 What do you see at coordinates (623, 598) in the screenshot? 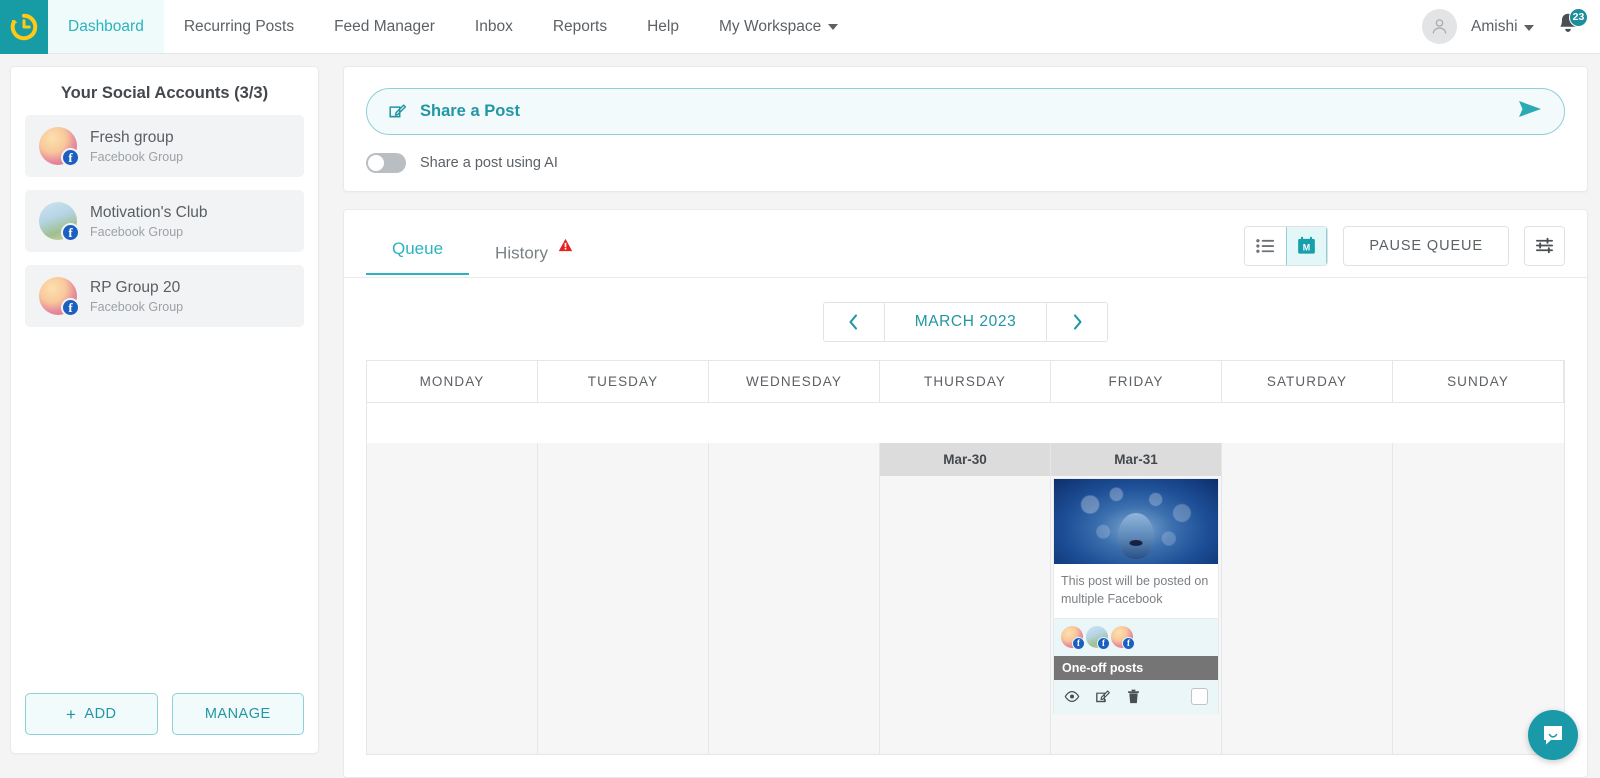
I see `calendar-cell-tuesday` at bounding box center [623, 598].